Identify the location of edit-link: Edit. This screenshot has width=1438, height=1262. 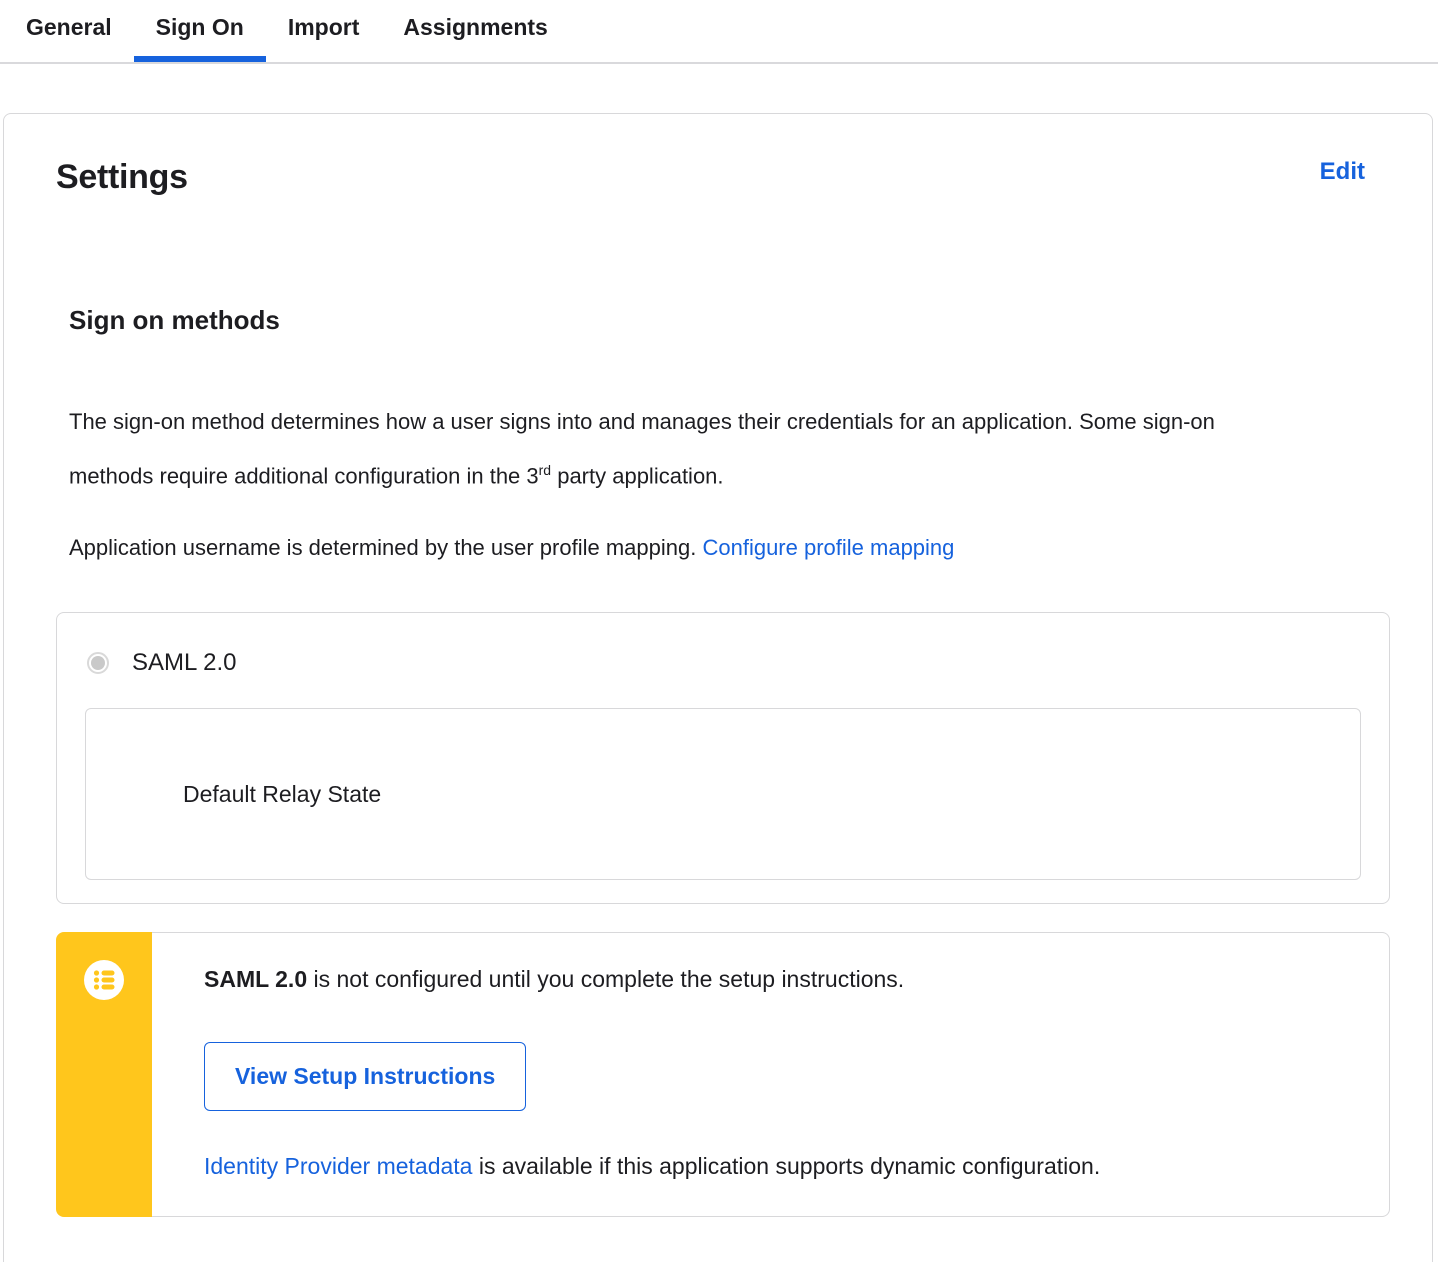
(1342, 172).